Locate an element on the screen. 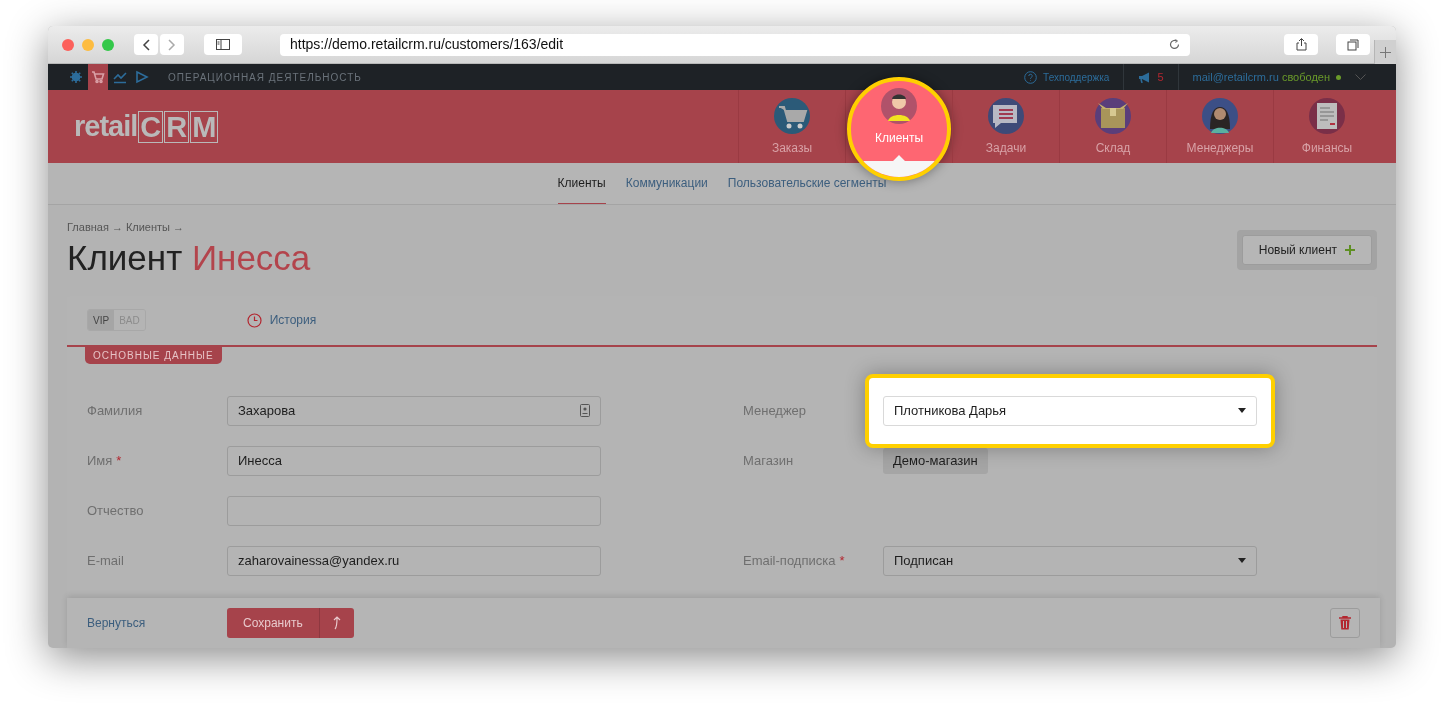 The height and width of the screenshot is (719, 1445). trash-icon is located at coordinates (1345, 623).